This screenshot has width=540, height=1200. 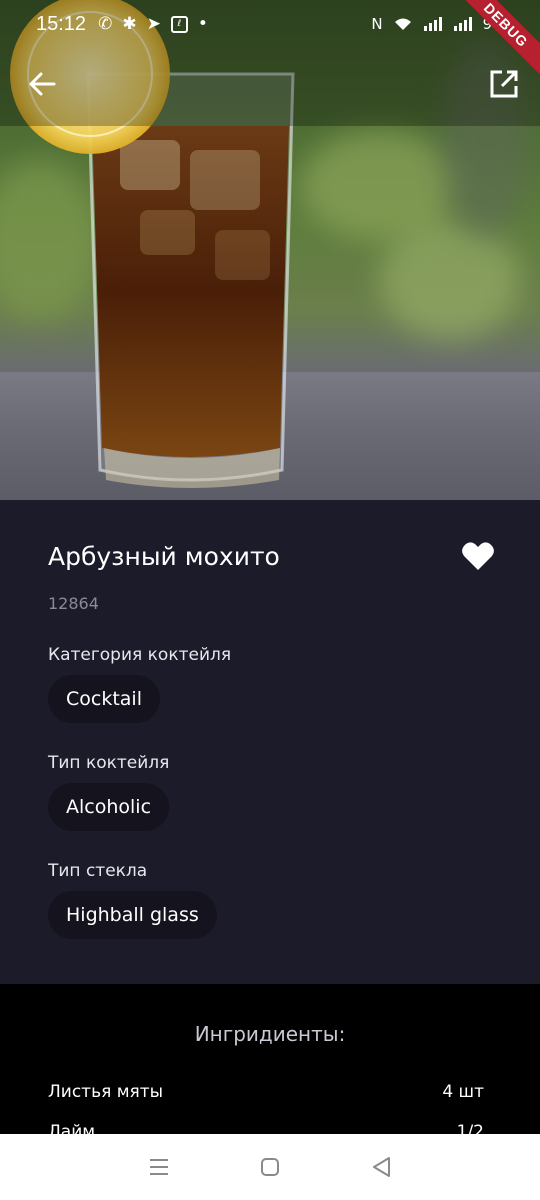 What do you see at coordinates (132, 915) in the screenshot?
I see `glass-chip: Highball glass` at bounding box center [132, 915].